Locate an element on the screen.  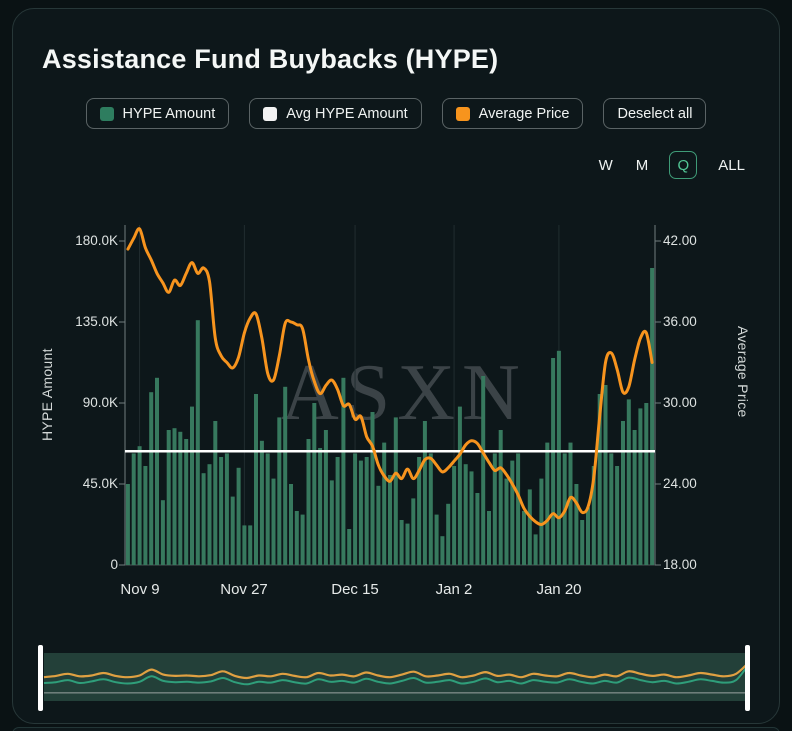
x-tick: Dec 15 is located at coordinates (355, 589).